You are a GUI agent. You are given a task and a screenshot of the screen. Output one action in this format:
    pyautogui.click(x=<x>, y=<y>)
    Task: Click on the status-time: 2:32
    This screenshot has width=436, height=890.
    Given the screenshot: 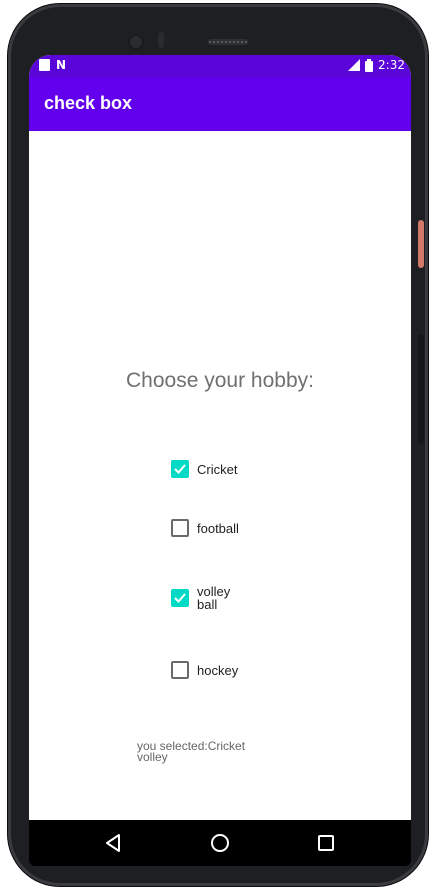 What is the action you would take?
    pyautogui.click(x=391, y=65)
    